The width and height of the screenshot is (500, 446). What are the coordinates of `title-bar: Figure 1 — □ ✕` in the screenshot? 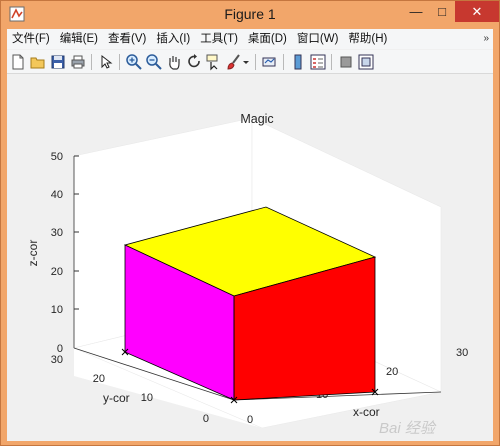 It's located at (250, 14).